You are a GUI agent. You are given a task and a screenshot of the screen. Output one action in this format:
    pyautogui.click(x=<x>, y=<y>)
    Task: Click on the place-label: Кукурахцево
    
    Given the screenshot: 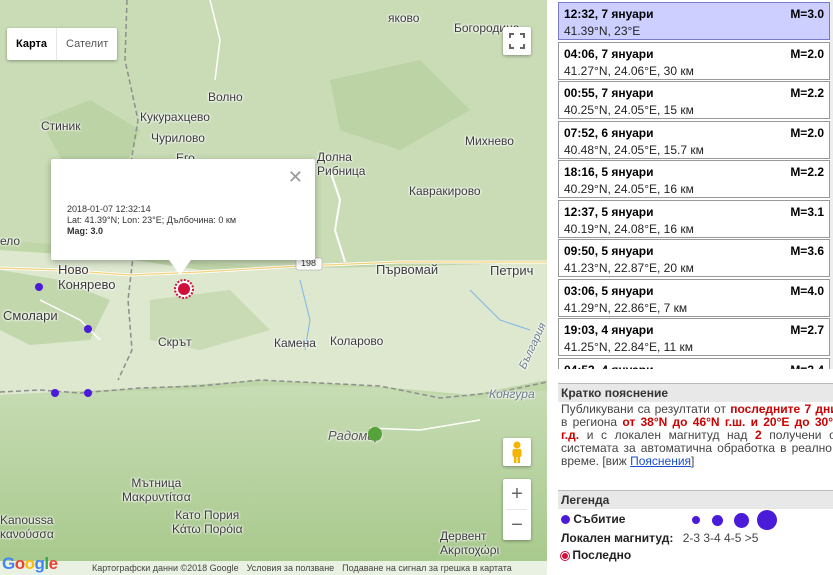 What is the action you would take?
    pyautogui.click(x=175, y=117)
    